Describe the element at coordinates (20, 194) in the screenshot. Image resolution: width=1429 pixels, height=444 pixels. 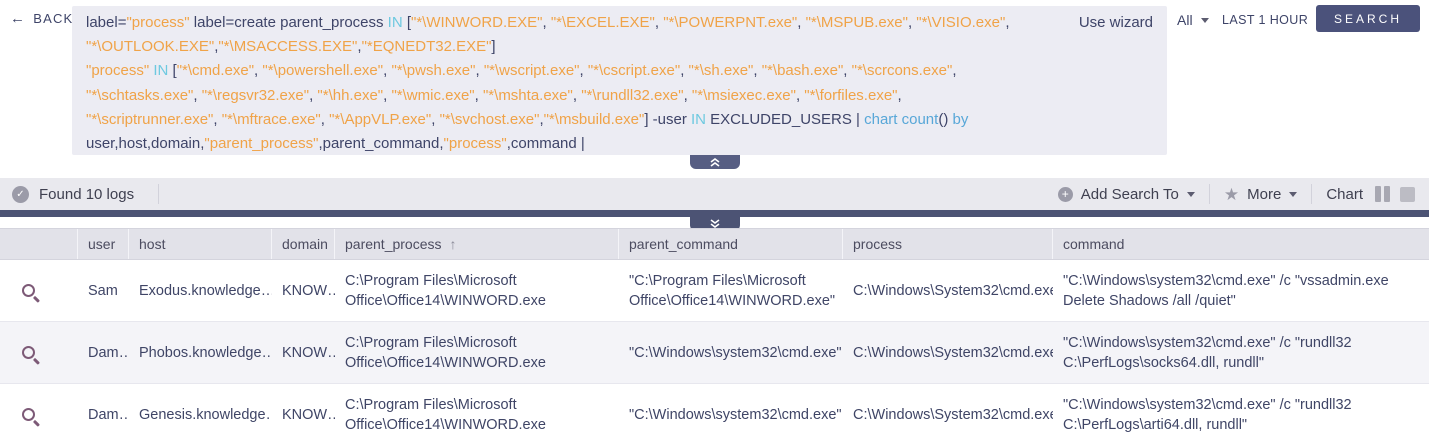
I see `check-circle-icon: ✓` at that location.